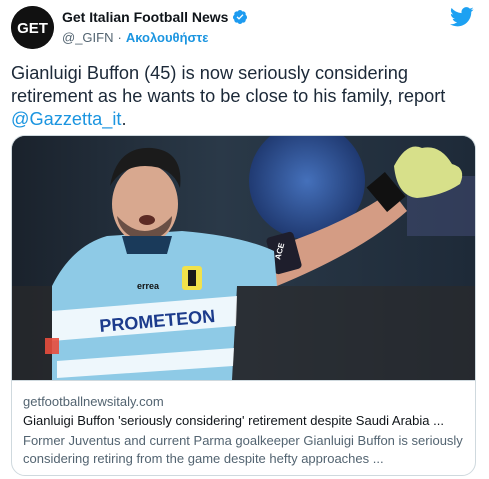 The width and height of the screenshot is (489, 479). I want to click on follow-button: Ακολουθήστε, so click(167, 37).